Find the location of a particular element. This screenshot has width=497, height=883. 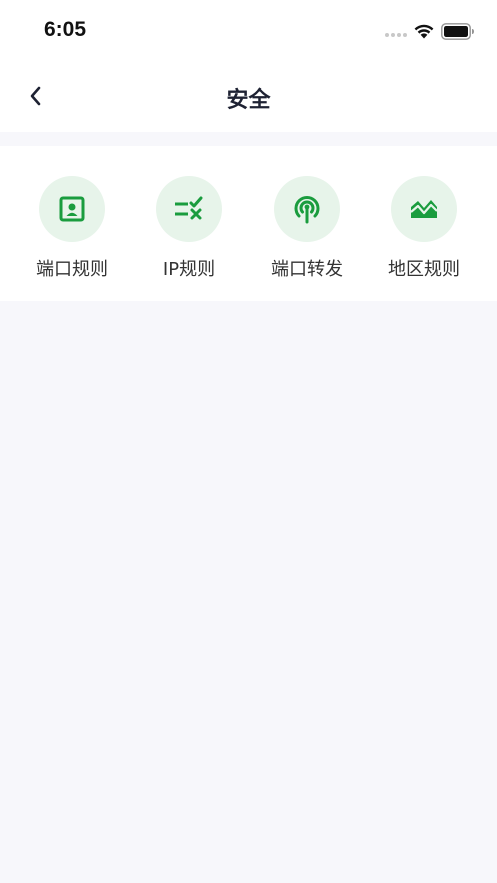

ip-rules-item: IP规则 is located at coordinates (189, 231).